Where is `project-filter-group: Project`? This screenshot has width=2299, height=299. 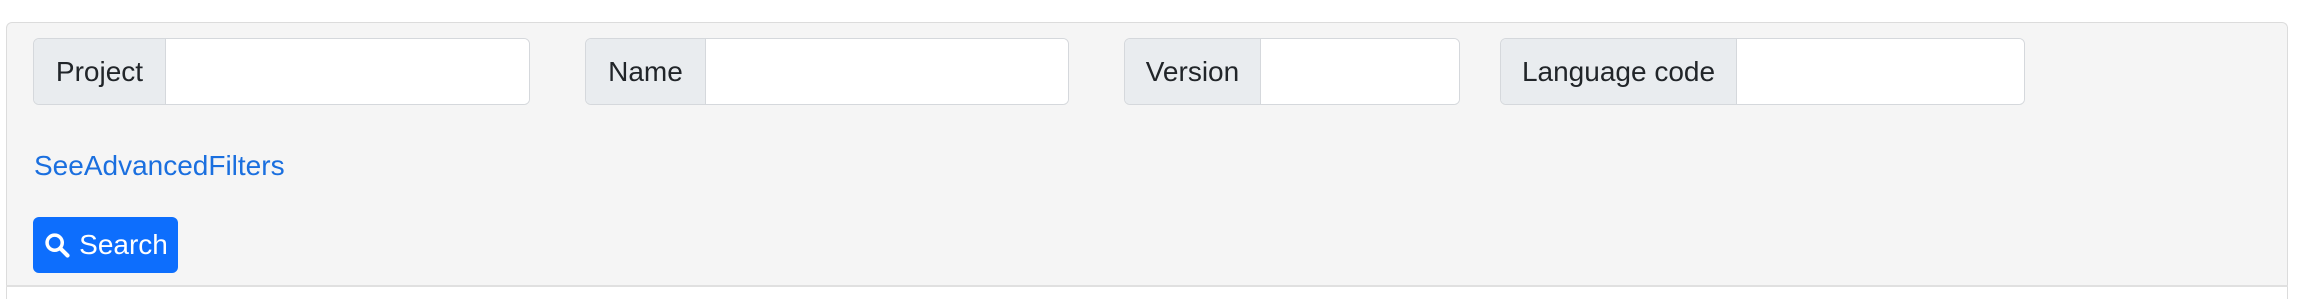
project-filter-group: Project is located at coordinates (281, 71).